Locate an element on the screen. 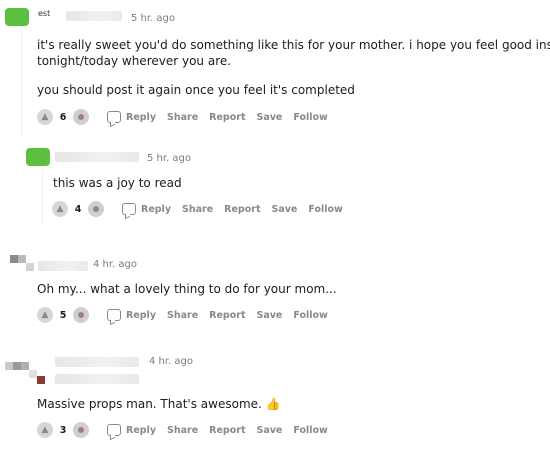 The width and height of the screenshot is (550, 459). comment-text: tonight/today wherever you are. is located at coordinates (134, 61).